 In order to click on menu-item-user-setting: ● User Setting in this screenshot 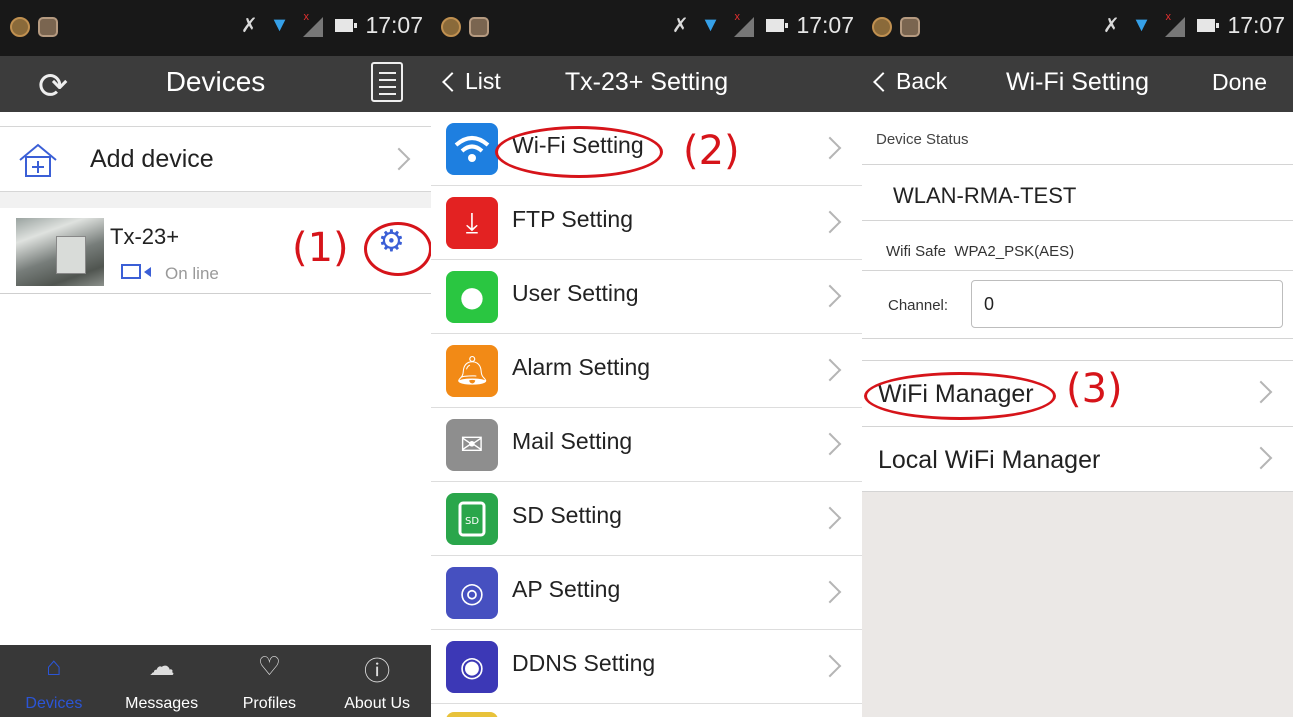, I will do `click(646, 297)`.